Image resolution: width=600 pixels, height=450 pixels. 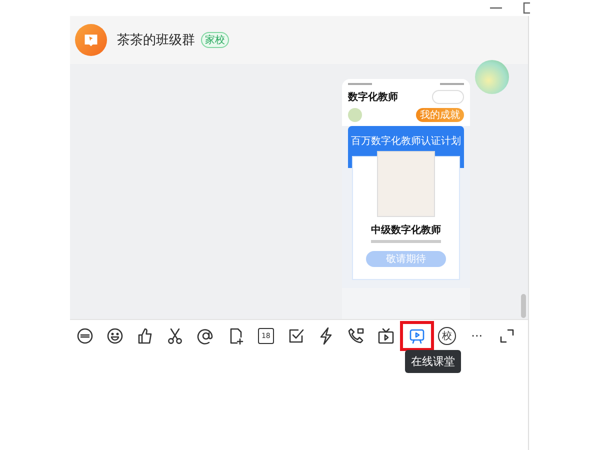 What do you see at coordinates (156, 40) in the screenshot?
I see `group-name: 茶茶的班级群` at bounding box center [156, 40].